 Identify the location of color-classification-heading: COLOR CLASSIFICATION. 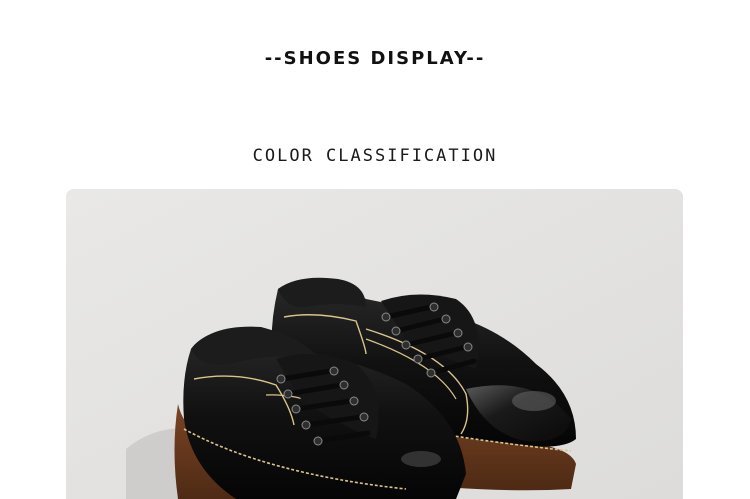
(375, 156).